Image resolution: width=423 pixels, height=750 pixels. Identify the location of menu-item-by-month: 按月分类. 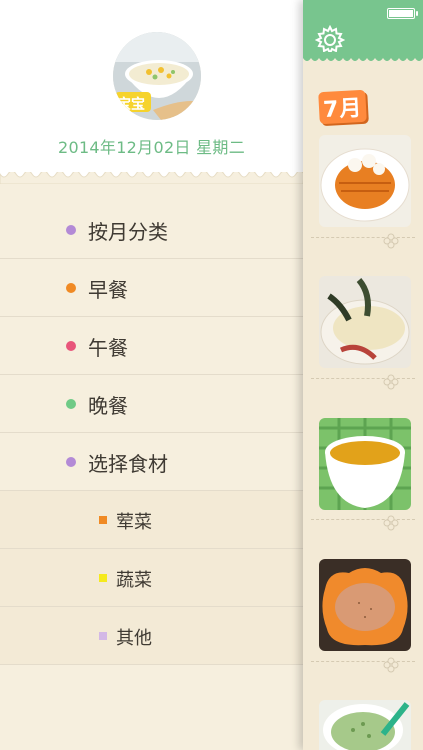
(151, 230).